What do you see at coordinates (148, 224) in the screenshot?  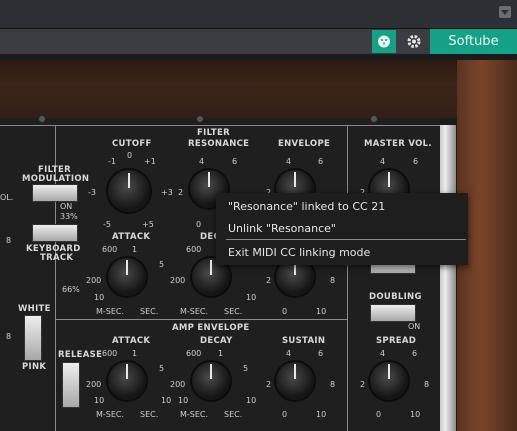 I see `tick: +5` at bounding box center [148, 224].